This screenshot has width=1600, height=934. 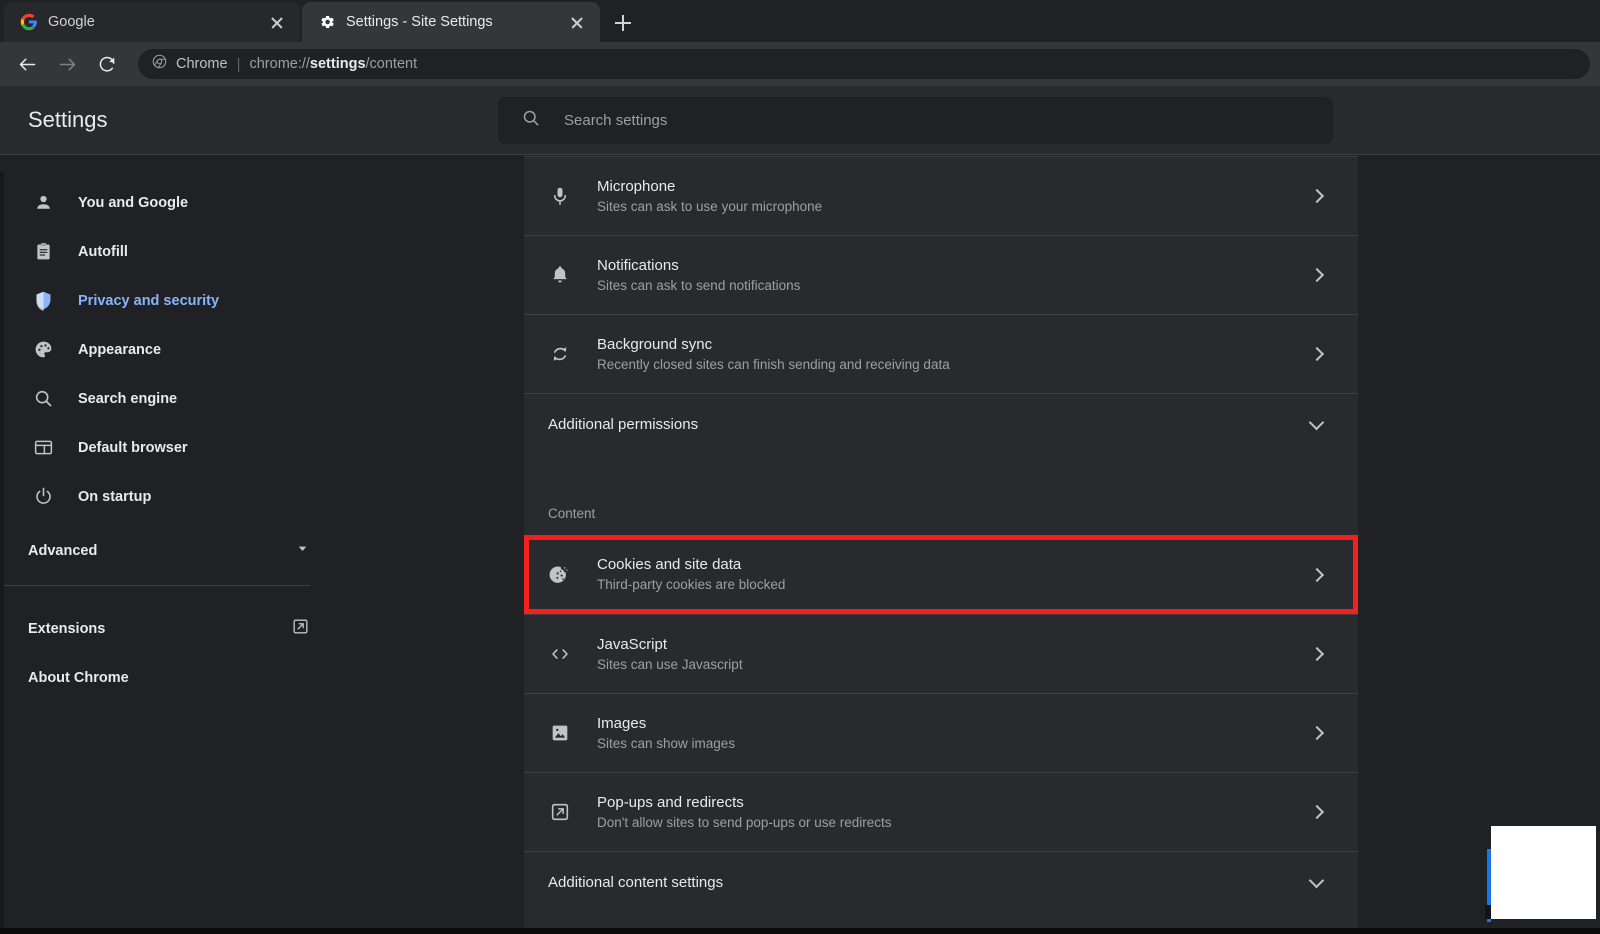 What do you see at coordinates (133, 202) in the screenshot?
I see `sidebar-item-label: You and Google` at bounding box center [133, 202].